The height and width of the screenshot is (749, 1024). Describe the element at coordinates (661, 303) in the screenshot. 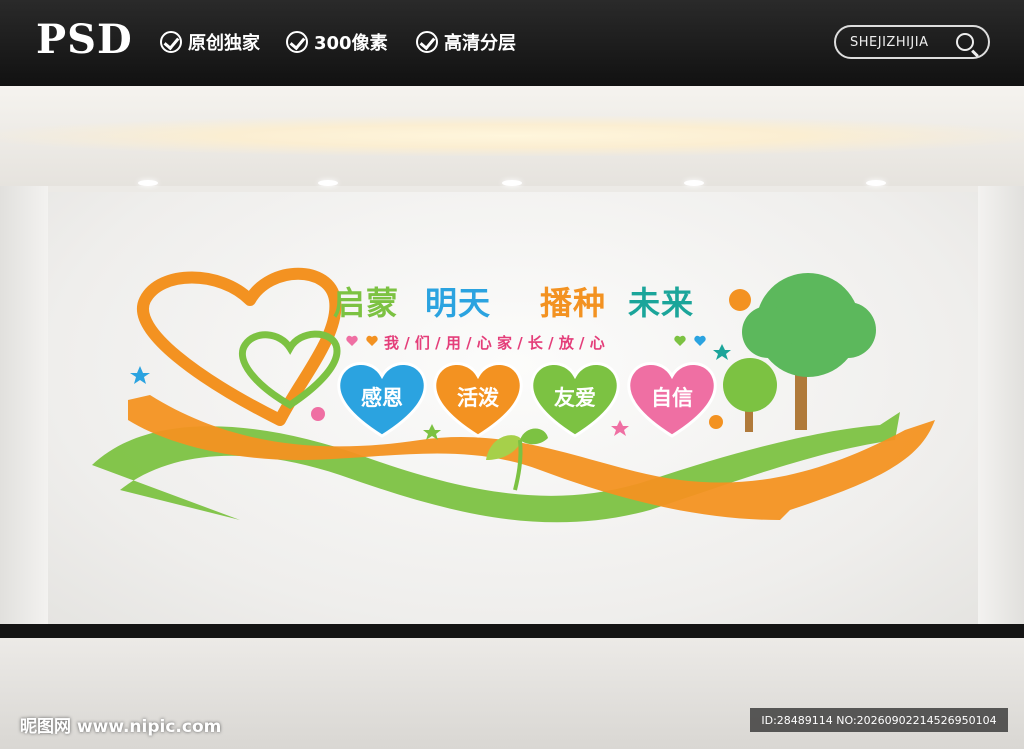

I see `title-future: 未来` at that location.